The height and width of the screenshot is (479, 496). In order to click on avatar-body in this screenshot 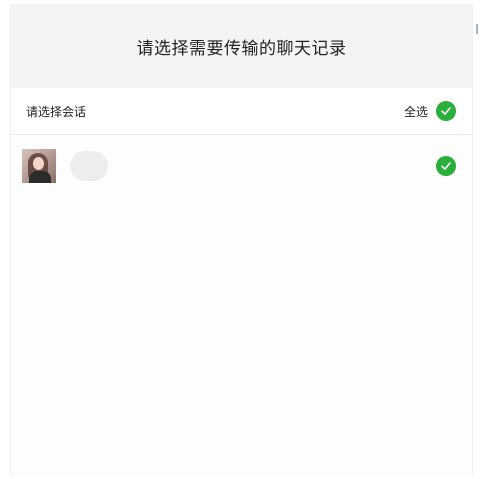, I will do `click(40, 177)`.